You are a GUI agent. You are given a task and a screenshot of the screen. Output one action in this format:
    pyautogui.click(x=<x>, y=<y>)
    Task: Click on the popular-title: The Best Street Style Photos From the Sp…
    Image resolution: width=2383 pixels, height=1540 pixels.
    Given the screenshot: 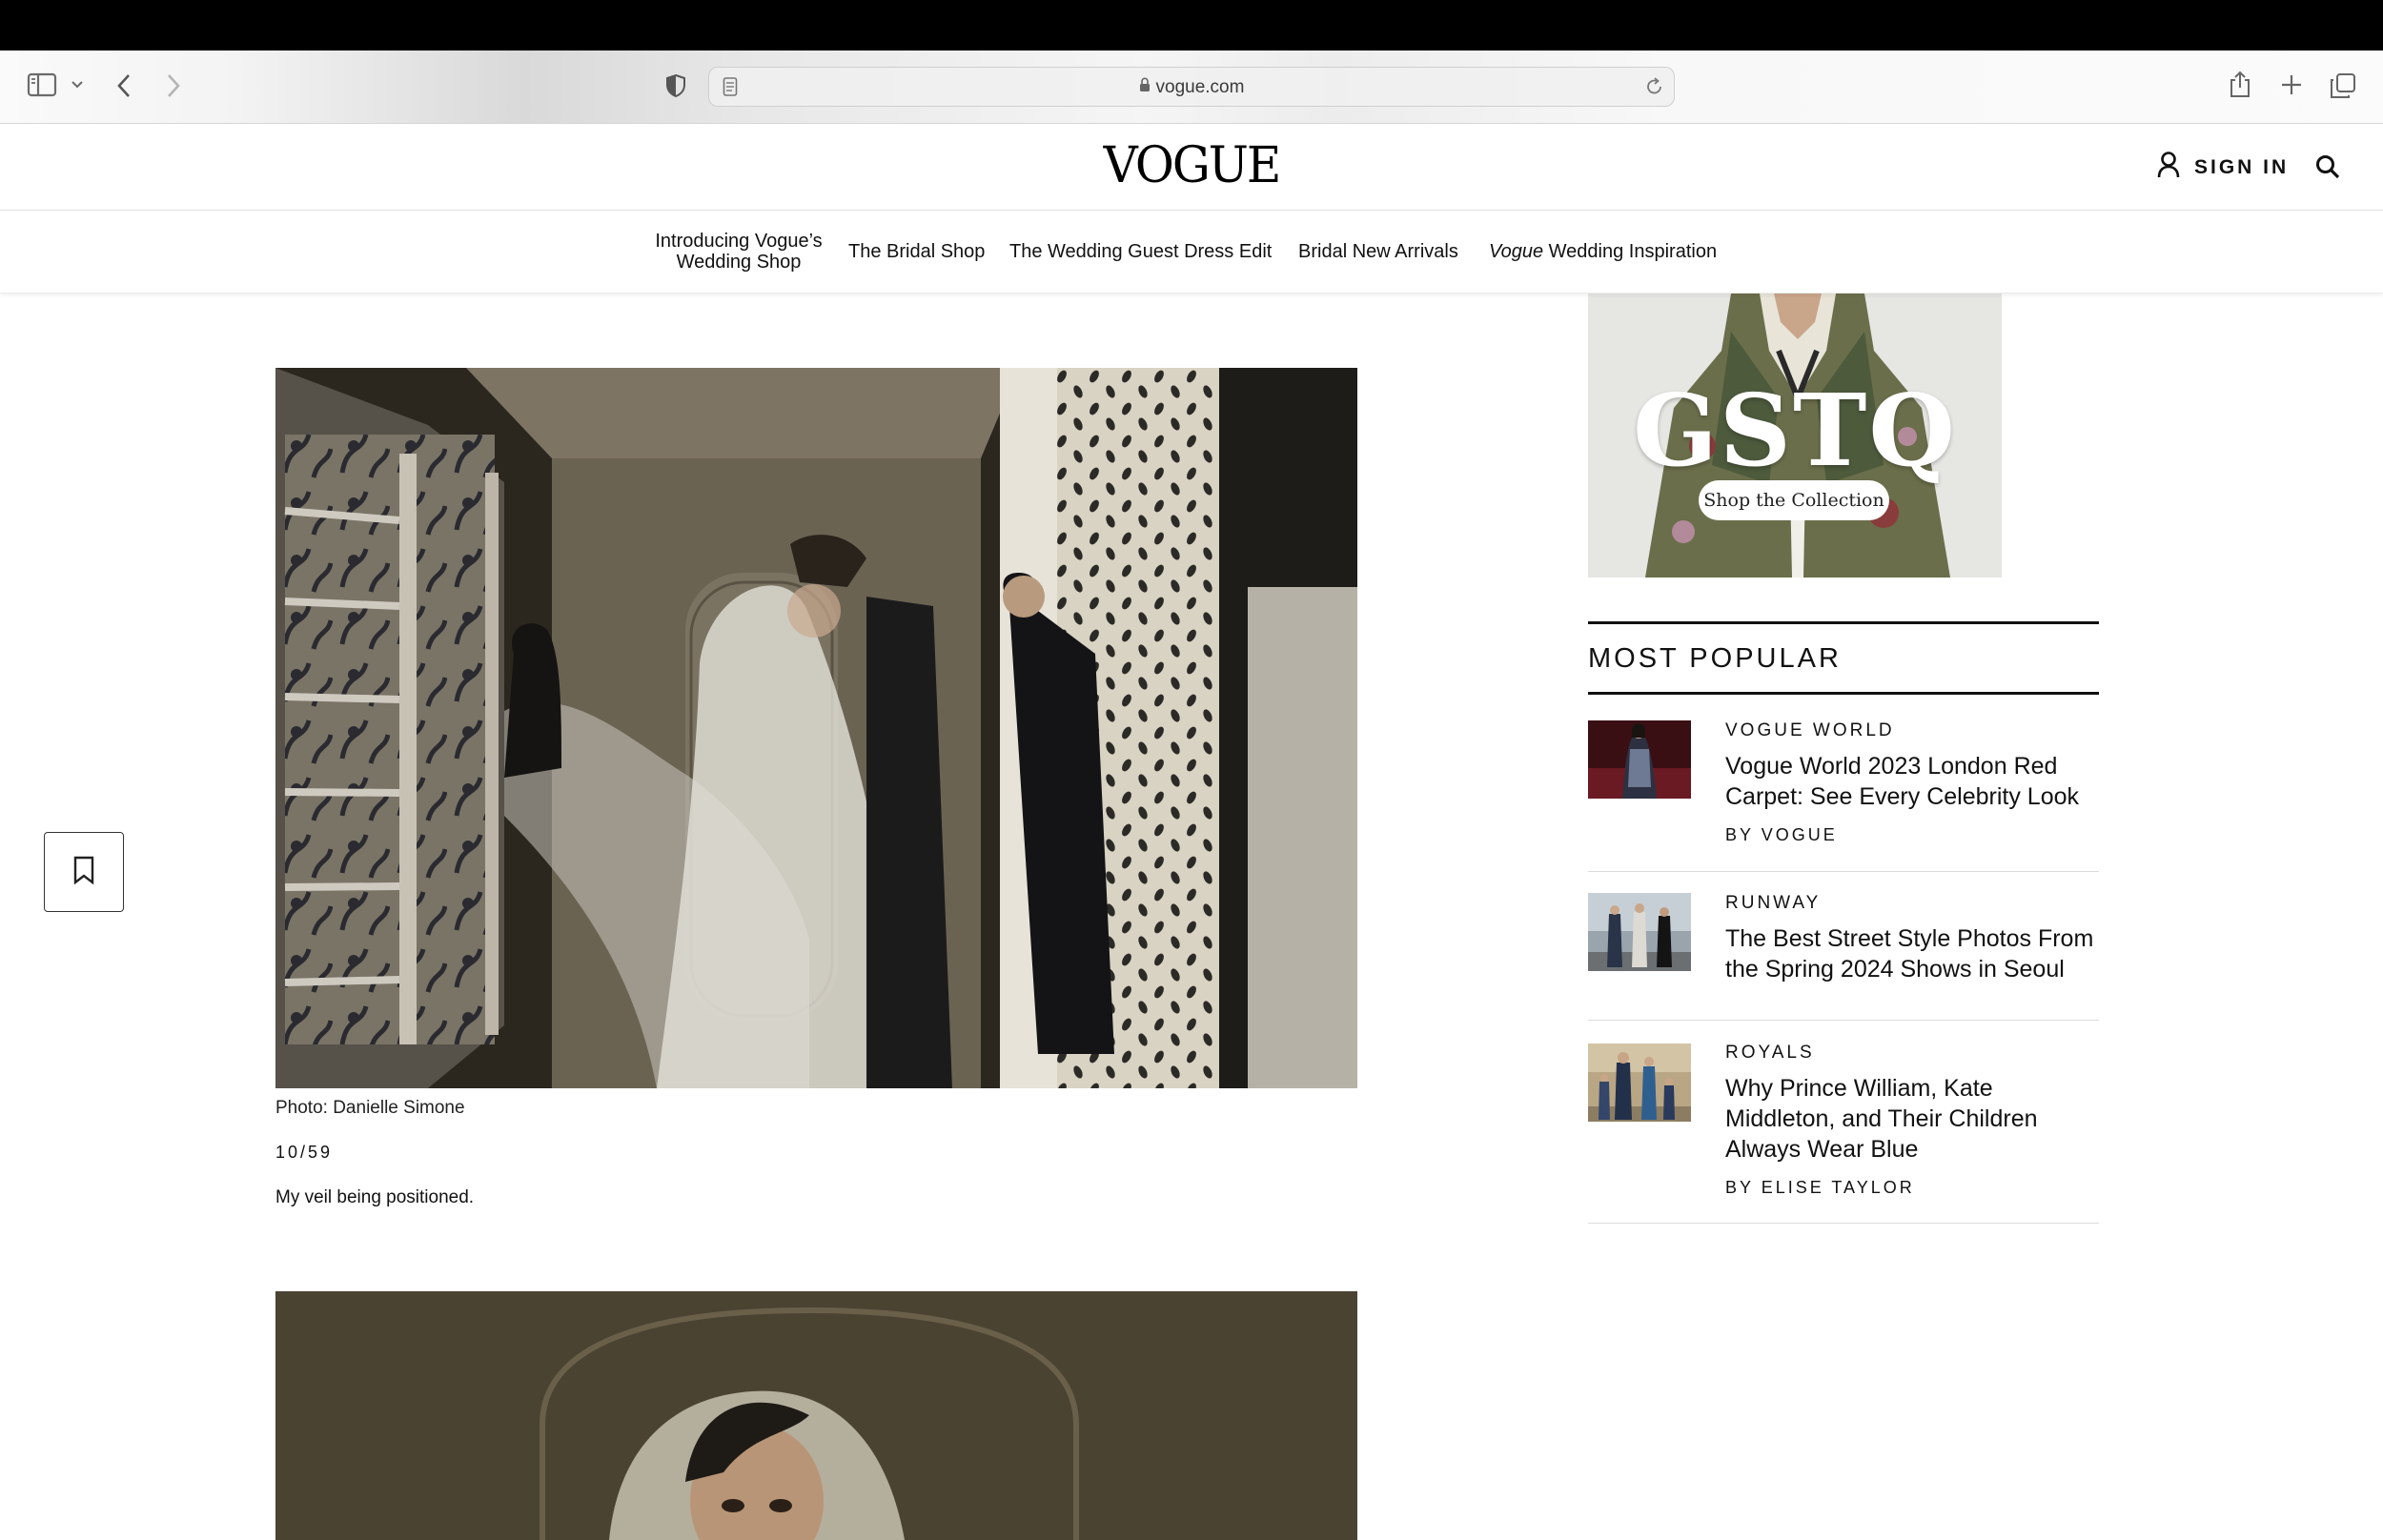 What is the action you would take?
    pyautogui.click(x=1912, y=953)
    